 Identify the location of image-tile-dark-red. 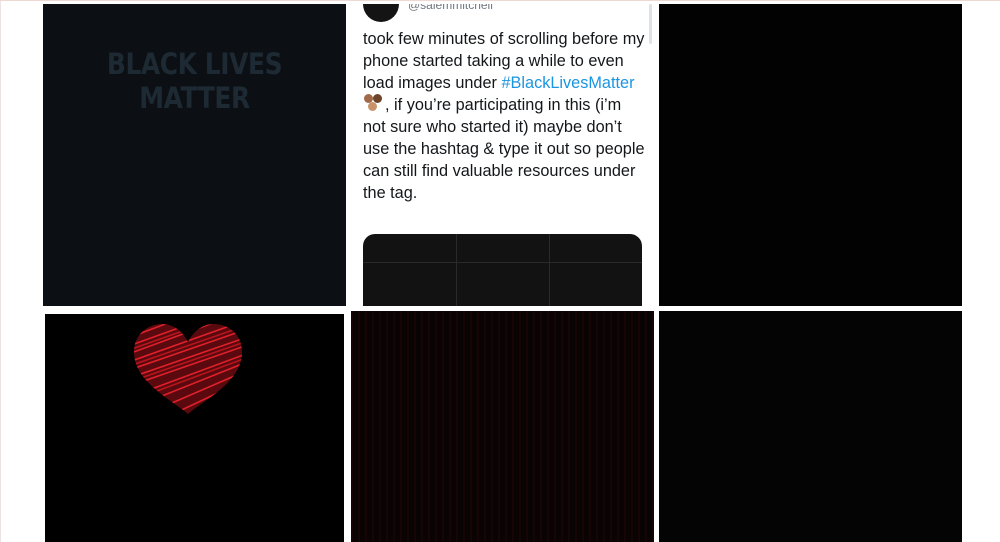
(502, 426).